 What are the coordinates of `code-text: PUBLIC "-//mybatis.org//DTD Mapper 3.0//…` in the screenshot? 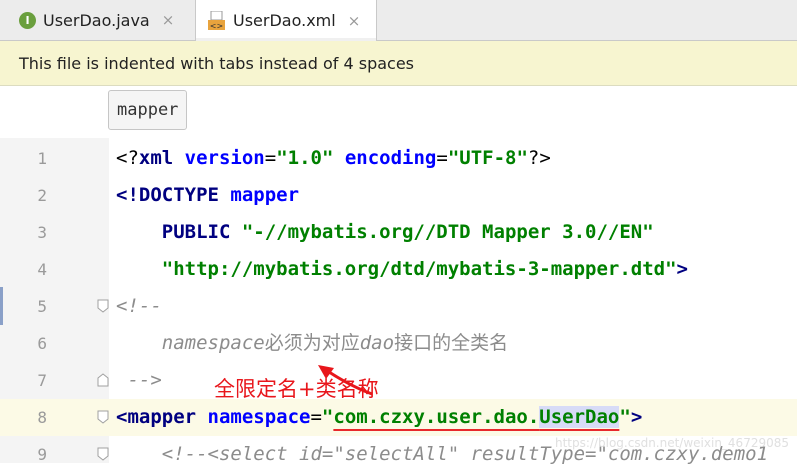 It's located at (407, 232).